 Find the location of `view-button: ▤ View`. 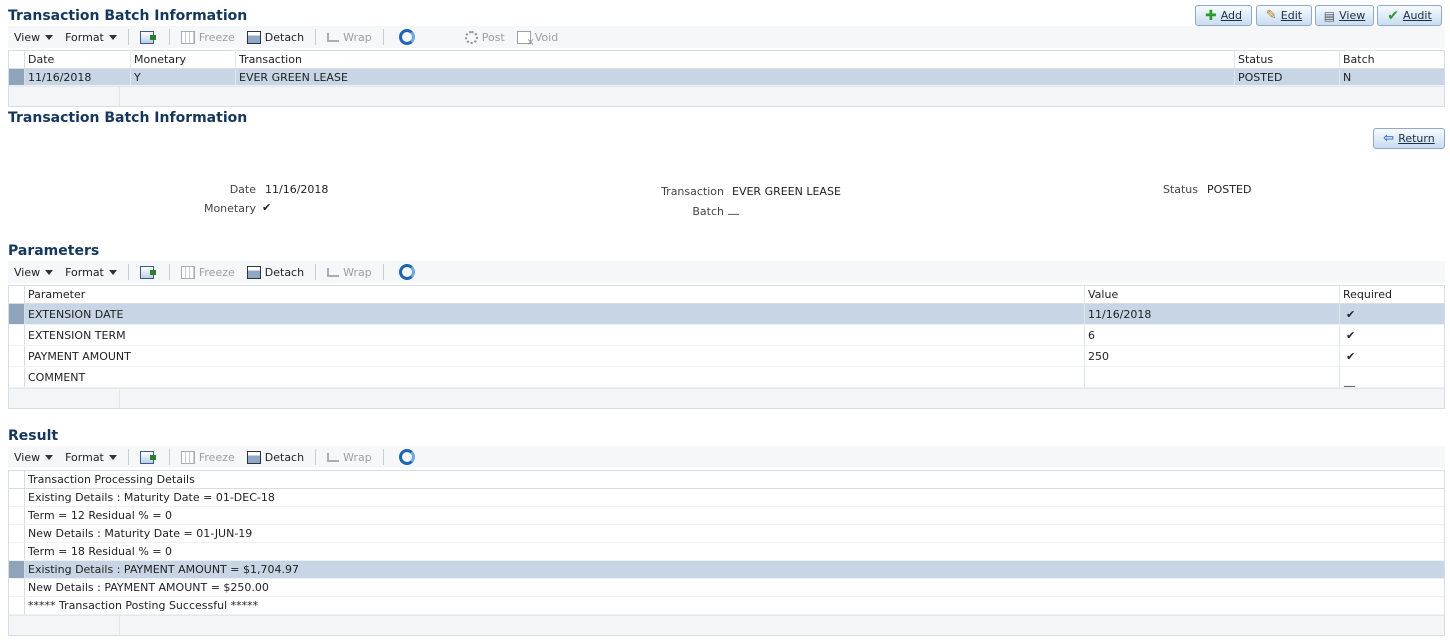

view-button: ▤ View is located at coordinates (1344, 15).